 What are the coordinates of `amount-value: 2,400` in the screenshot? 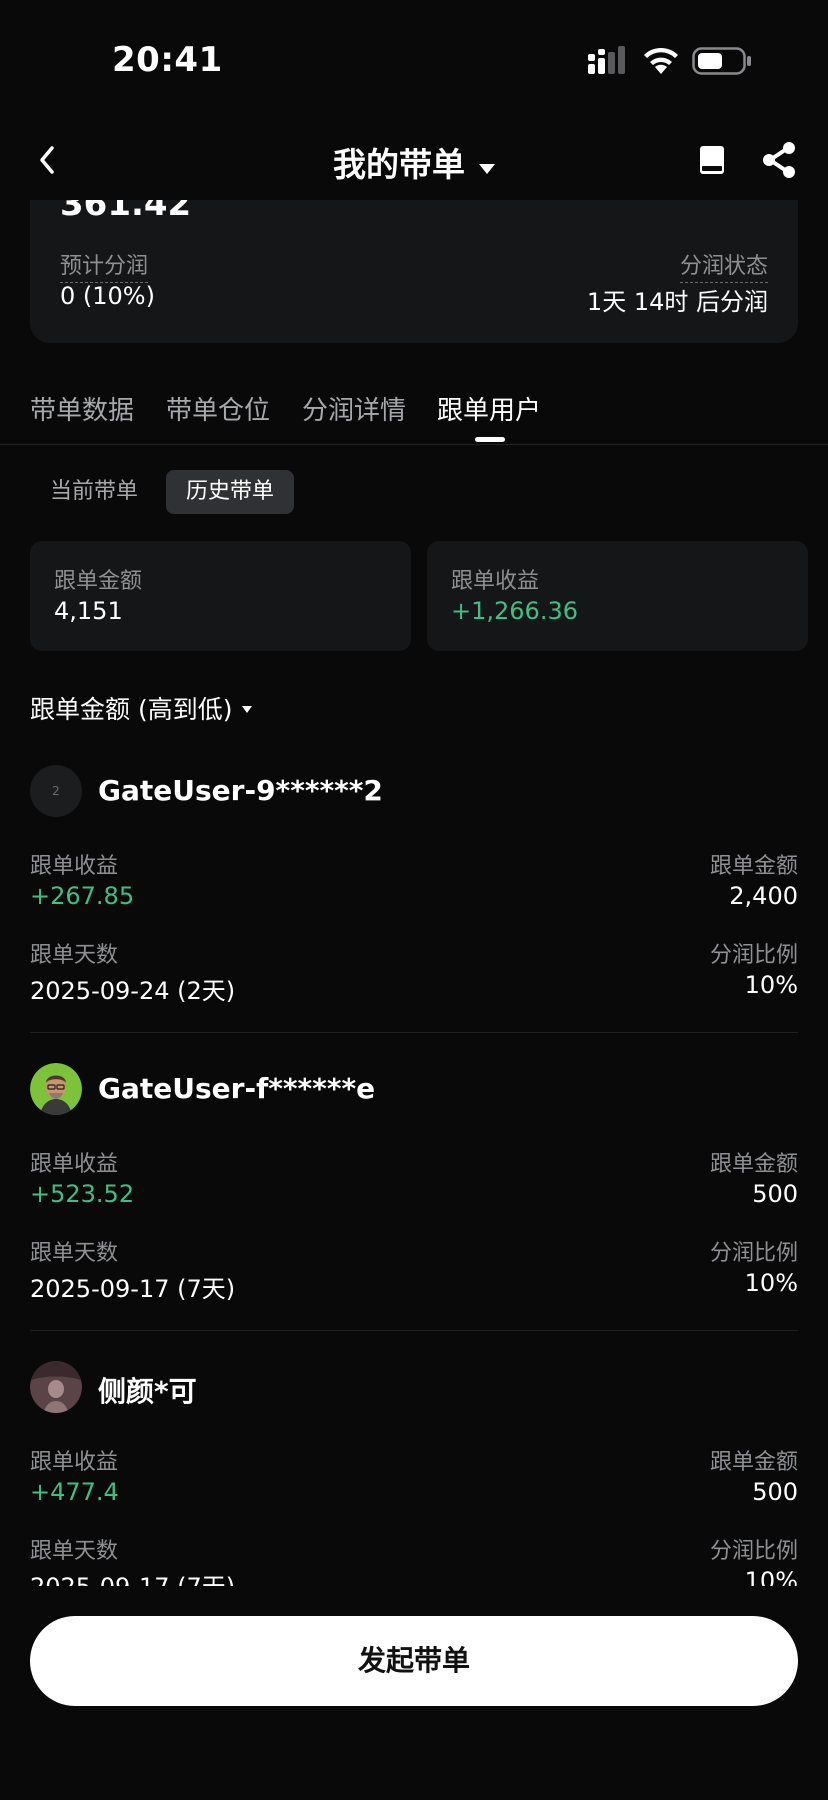 It's located at (763, 896).